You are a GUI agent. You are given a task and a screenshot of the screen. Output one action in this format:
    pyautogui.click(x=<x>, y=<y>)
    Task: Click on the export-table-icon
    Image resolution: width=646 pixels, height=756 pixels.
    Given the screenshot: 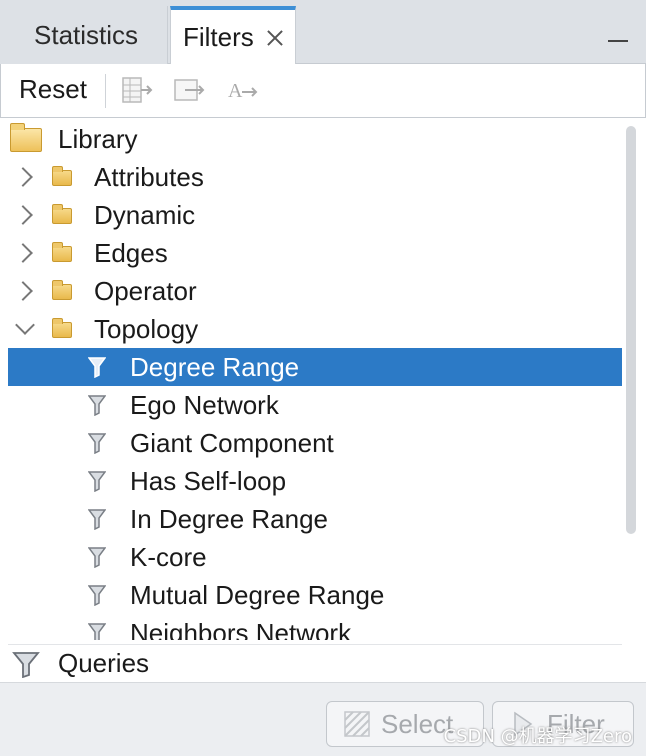 What is the action you would take?
    pyautogui.click(x=137, y=90)
    